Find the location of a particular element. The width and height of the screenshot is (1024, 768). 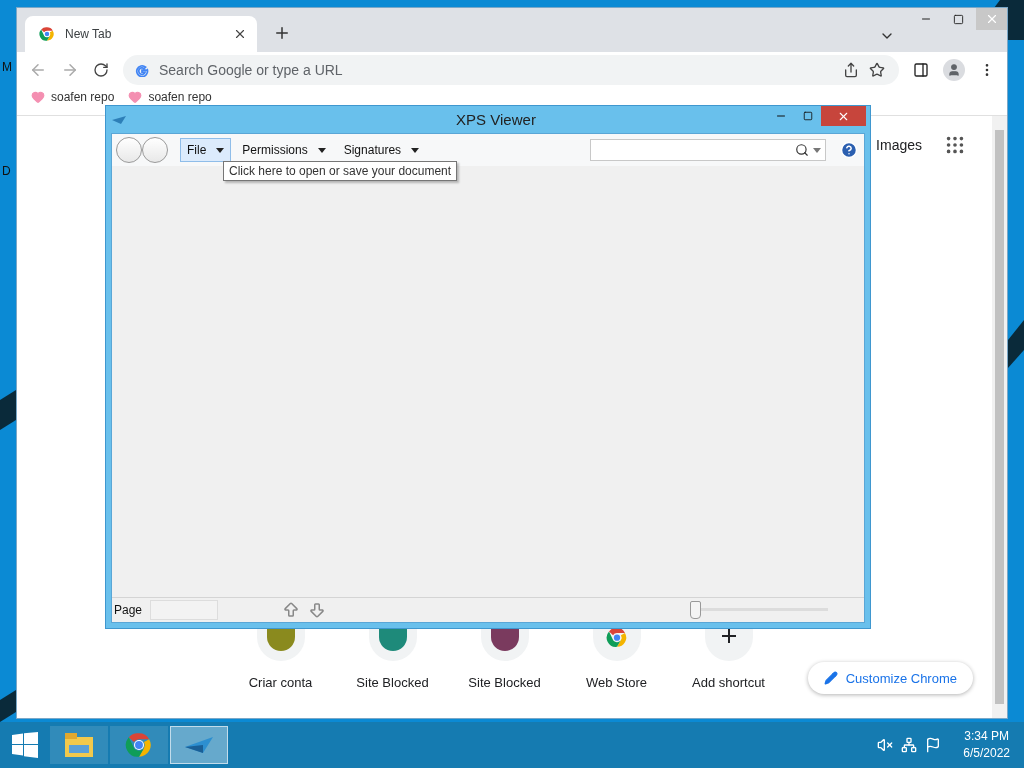

reload-icon is located at coordinates (101, 70).